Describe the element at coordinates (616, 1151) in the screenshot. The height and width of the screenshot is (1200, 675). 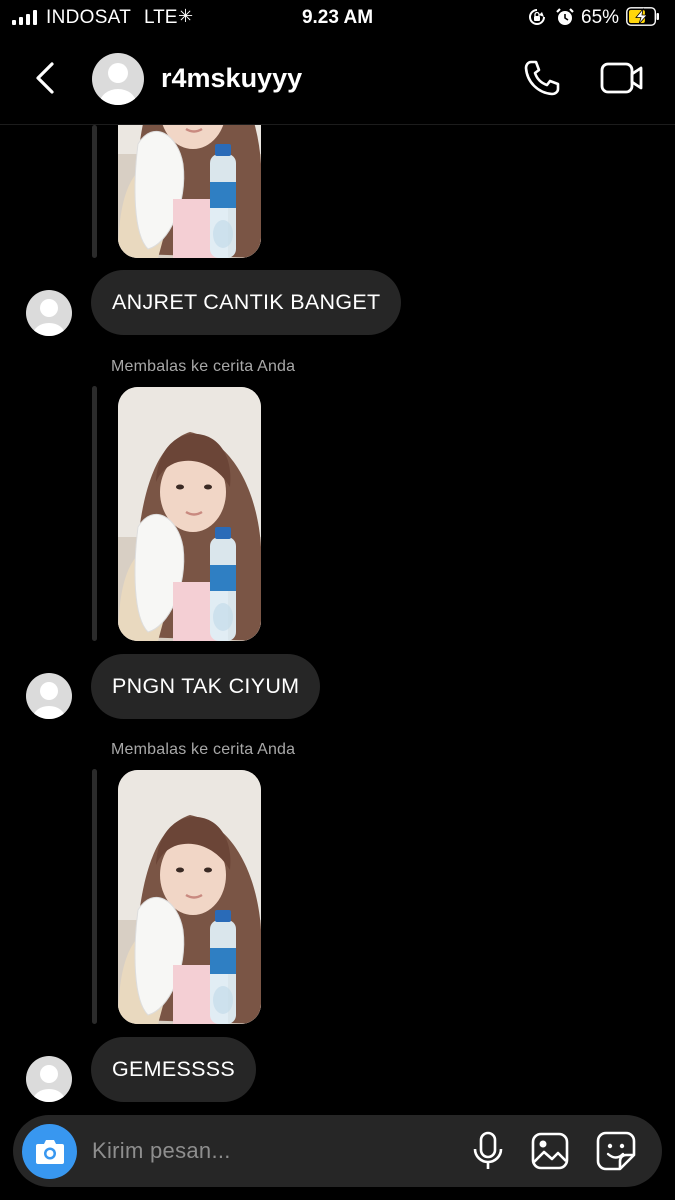
I see `sticker-icon` at that location.